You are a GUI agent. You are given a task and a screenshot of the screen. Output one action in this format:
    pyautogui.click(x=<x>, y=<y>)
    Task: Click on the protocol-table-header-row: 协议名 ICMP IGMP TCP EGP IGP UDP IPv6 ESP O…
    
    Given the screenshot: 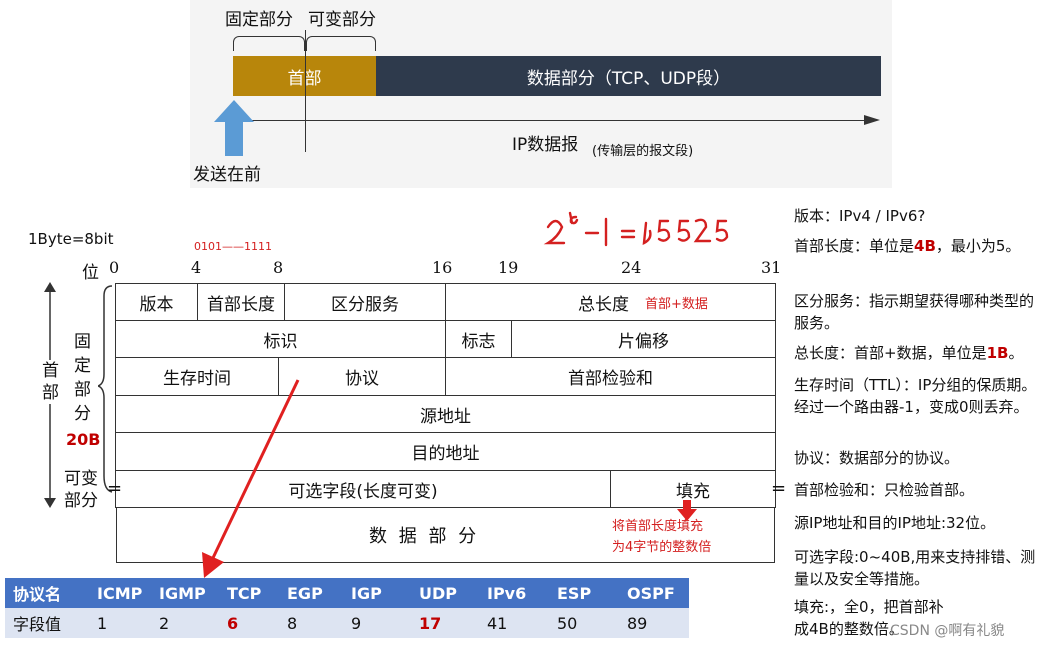 What is the action you would take?
    pyautogui.click(x=347, y=593)
    